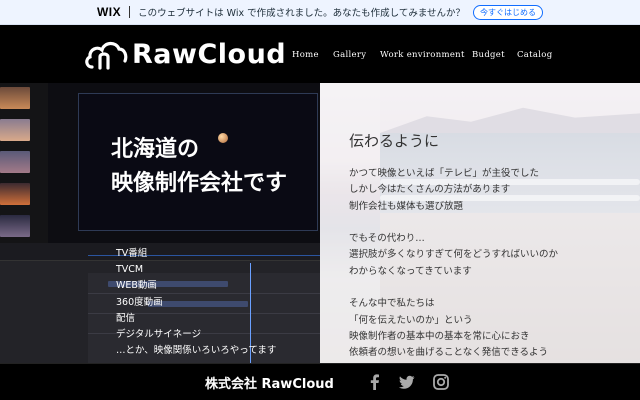 This screenshot has width=640, height=400. Describe the element at coordinates (132, 253) in the screenshot. I see `service-item: TV番組` at that location.